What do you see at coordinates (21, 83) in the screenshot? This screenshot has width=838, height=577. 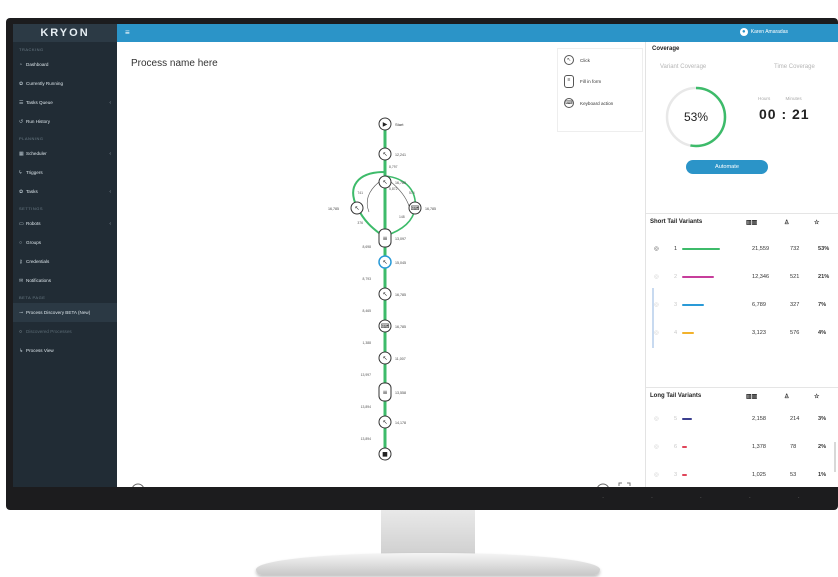 I see `gear-icon: ✿` at bounding box center [21, 83].